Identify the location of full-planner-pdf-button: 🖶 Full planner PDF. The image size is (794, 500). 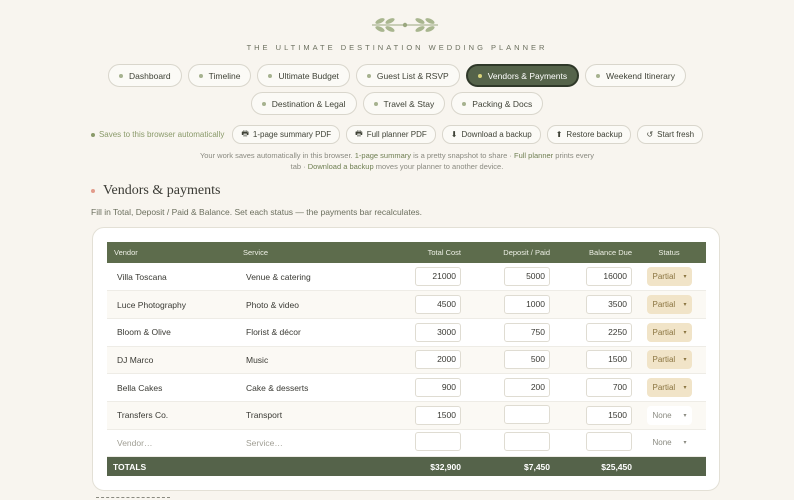
(391, 134).